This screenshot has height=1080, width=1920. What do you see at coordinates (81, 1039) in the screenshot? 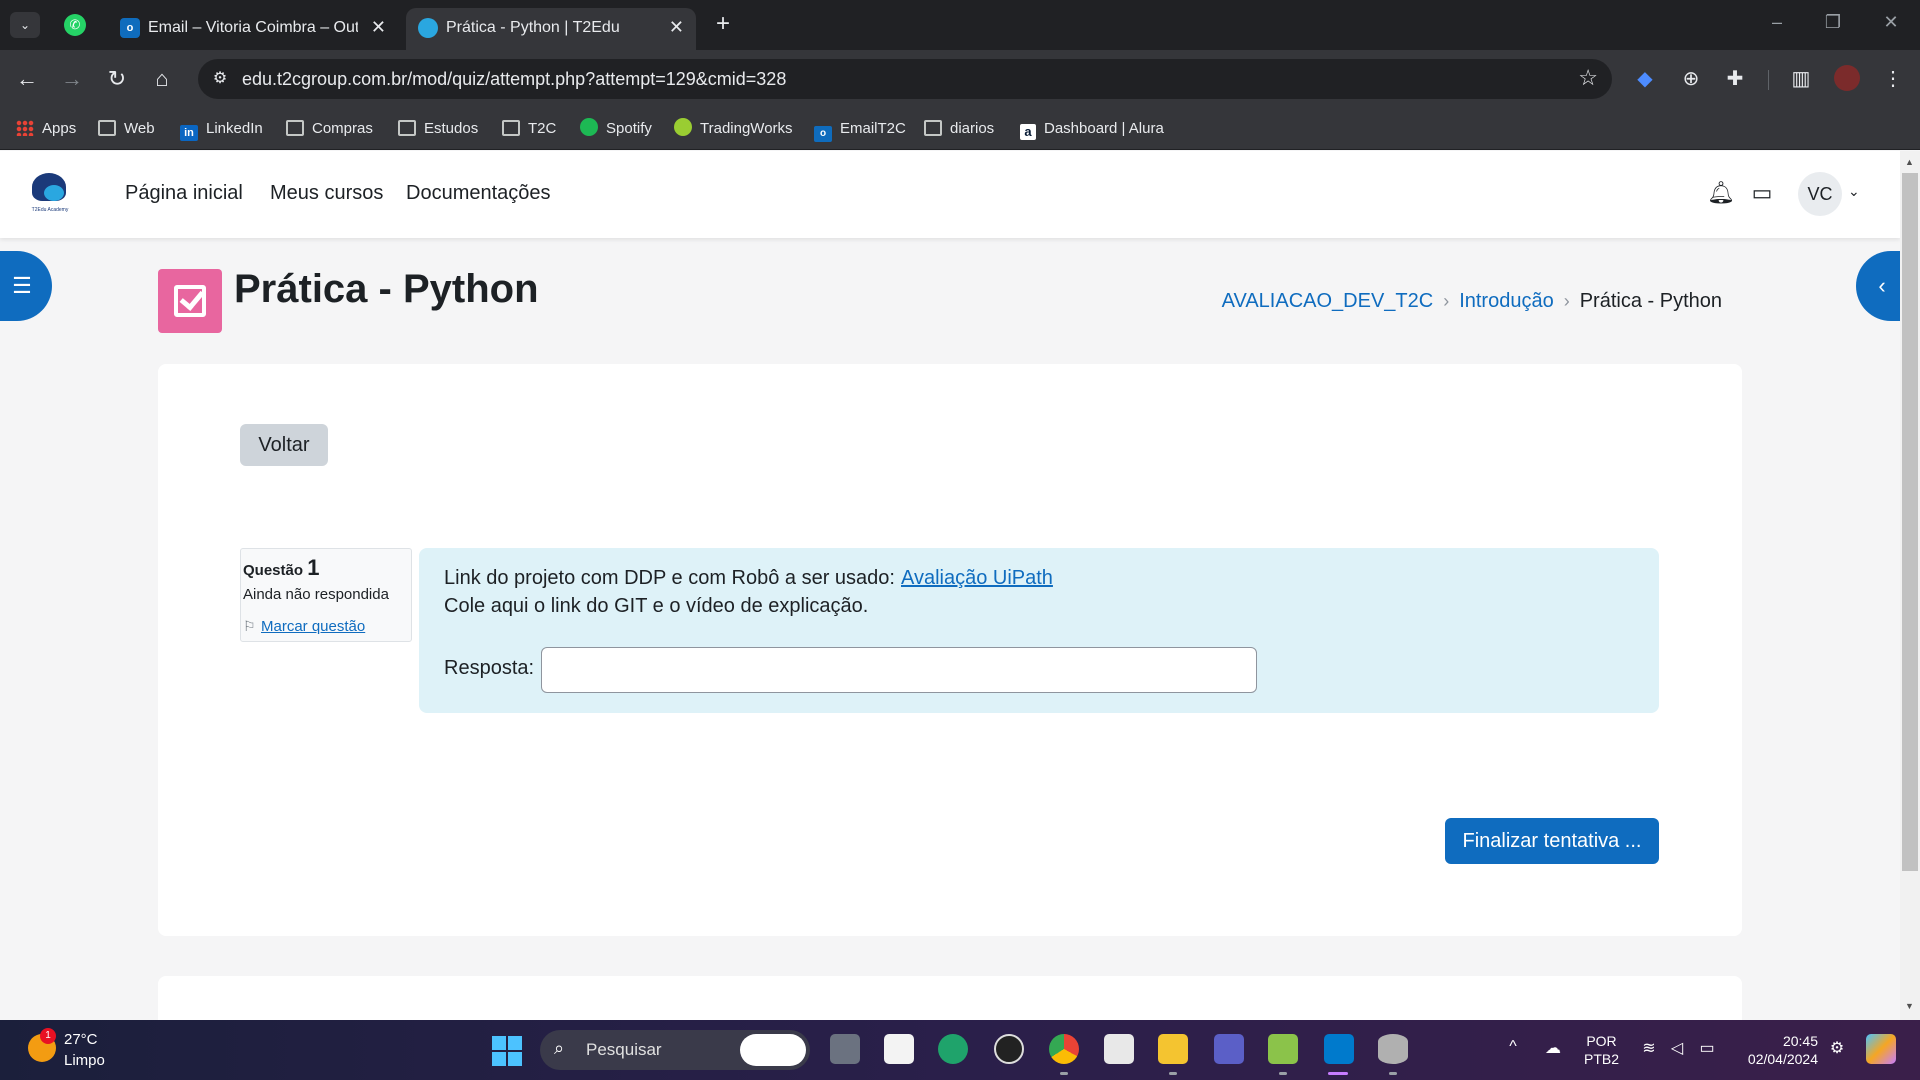
I see `weather-temperature: 27°C` at bounding box center [81, 1039].